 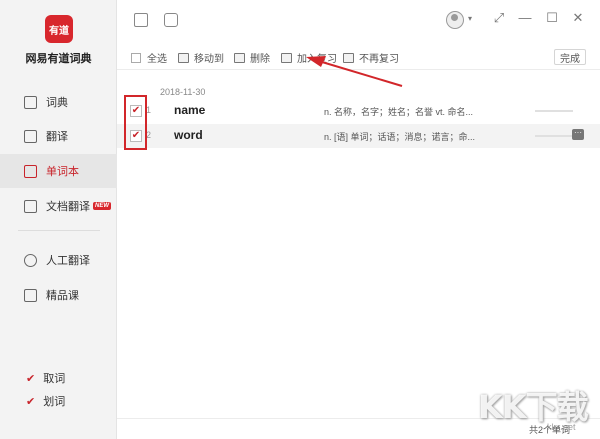 I want to click on watermark-url: kkx.net, so click(x=561, y=427).